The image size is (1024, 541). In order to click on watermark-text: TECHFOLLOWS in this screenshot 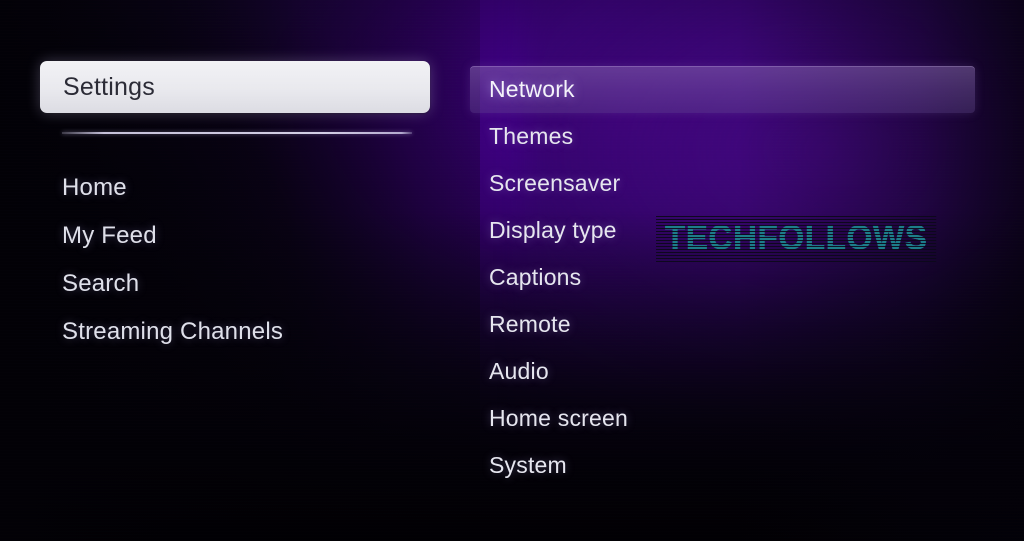, I will do `click(796, 237)`.